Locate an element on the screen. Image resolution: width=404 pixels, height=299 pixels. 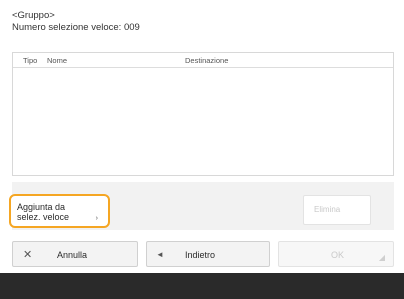
close-icon: ✕ is located at coordinates (28, 255).